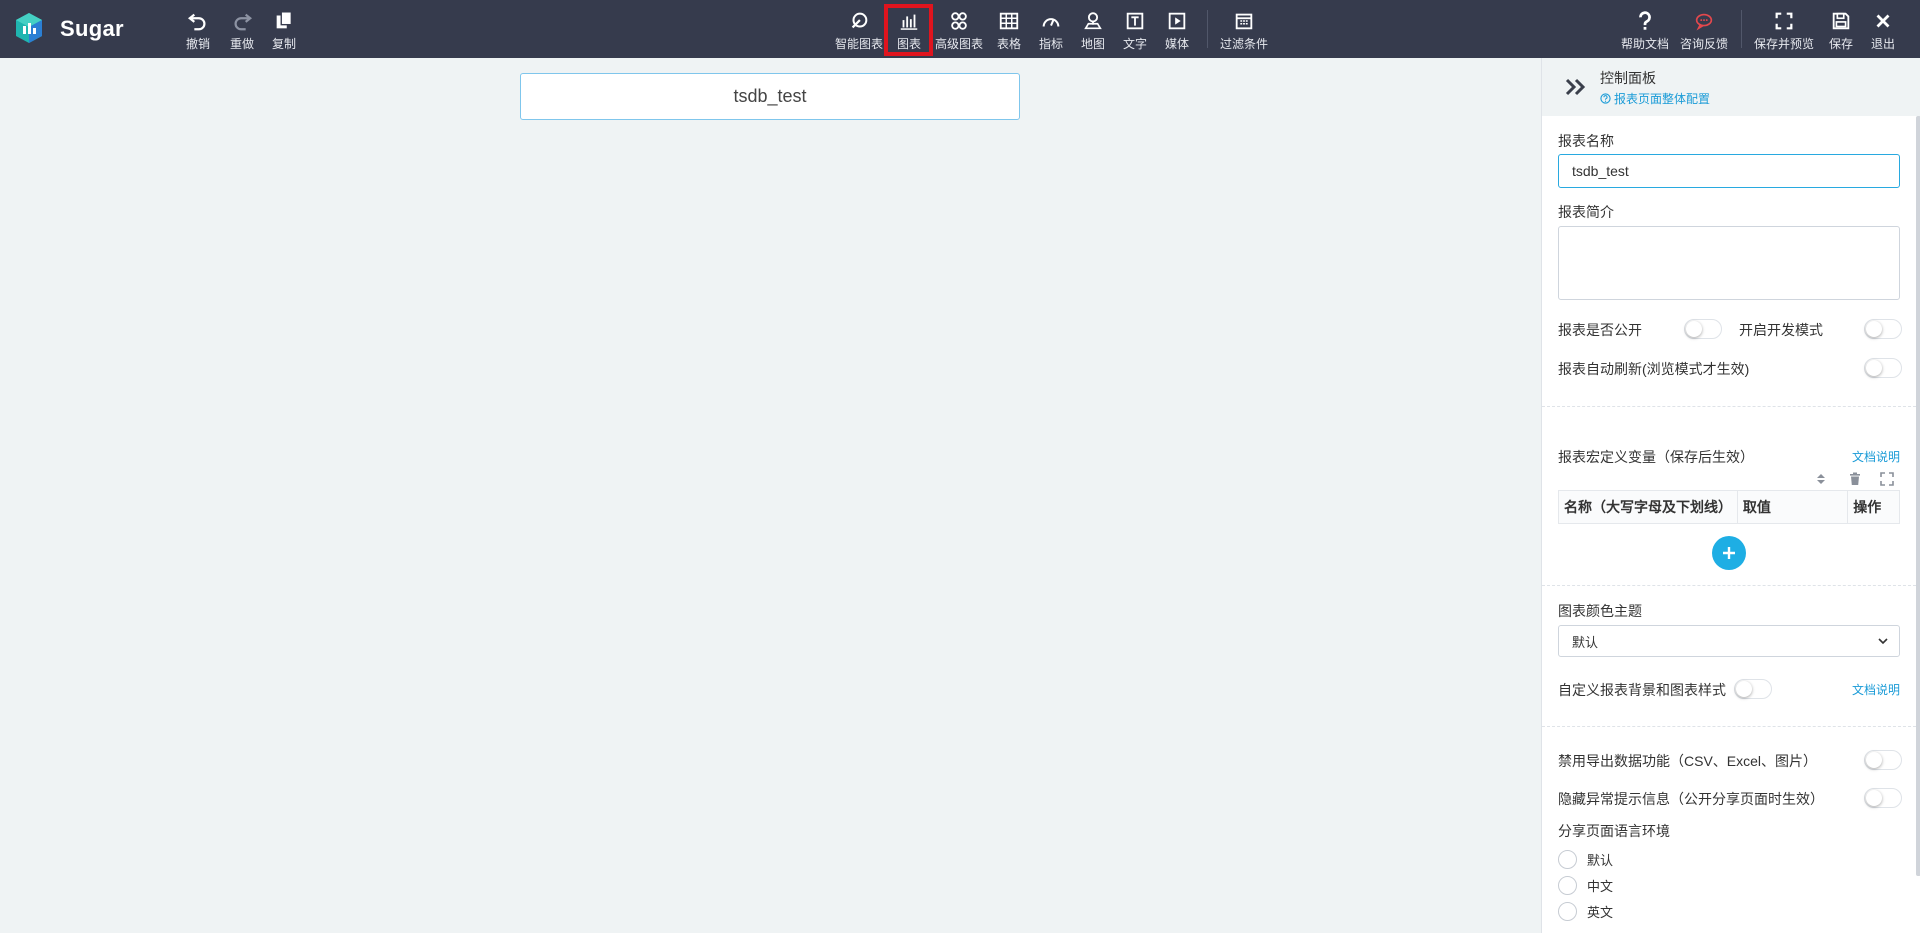 This screenshot has width=1920, height=933. Describe the element at coordinates (1688, 761) in the screenshot. I see `disable-export-label: 禁用导出数据功能（CSV、Excel、图片）` at that location.